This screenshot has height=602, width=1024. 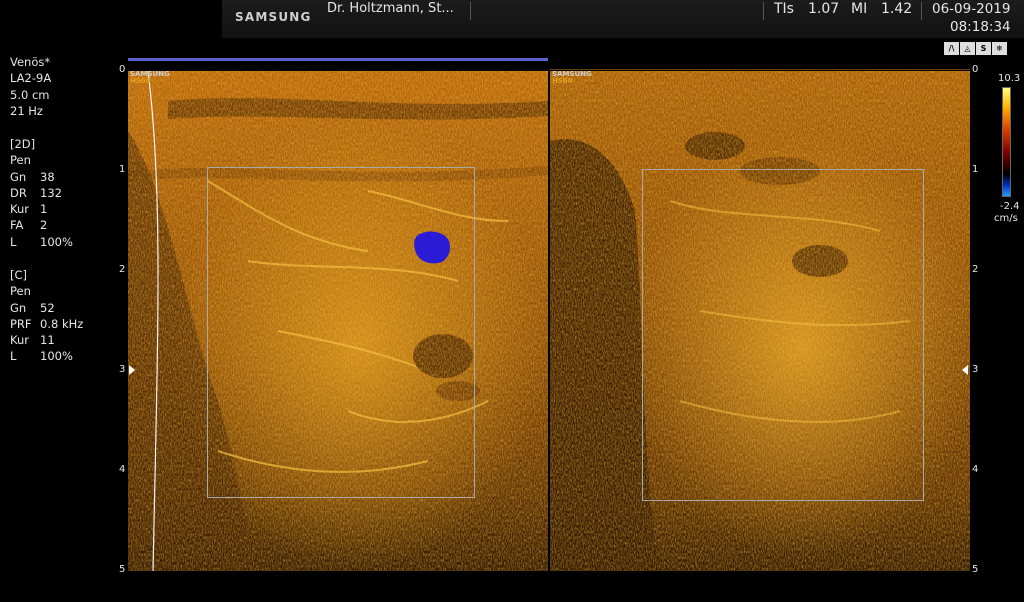 What do you see at coordinates (951, 48) in the screenshot?
I see `probe-icon: /\` at bounding box center [951, 48].